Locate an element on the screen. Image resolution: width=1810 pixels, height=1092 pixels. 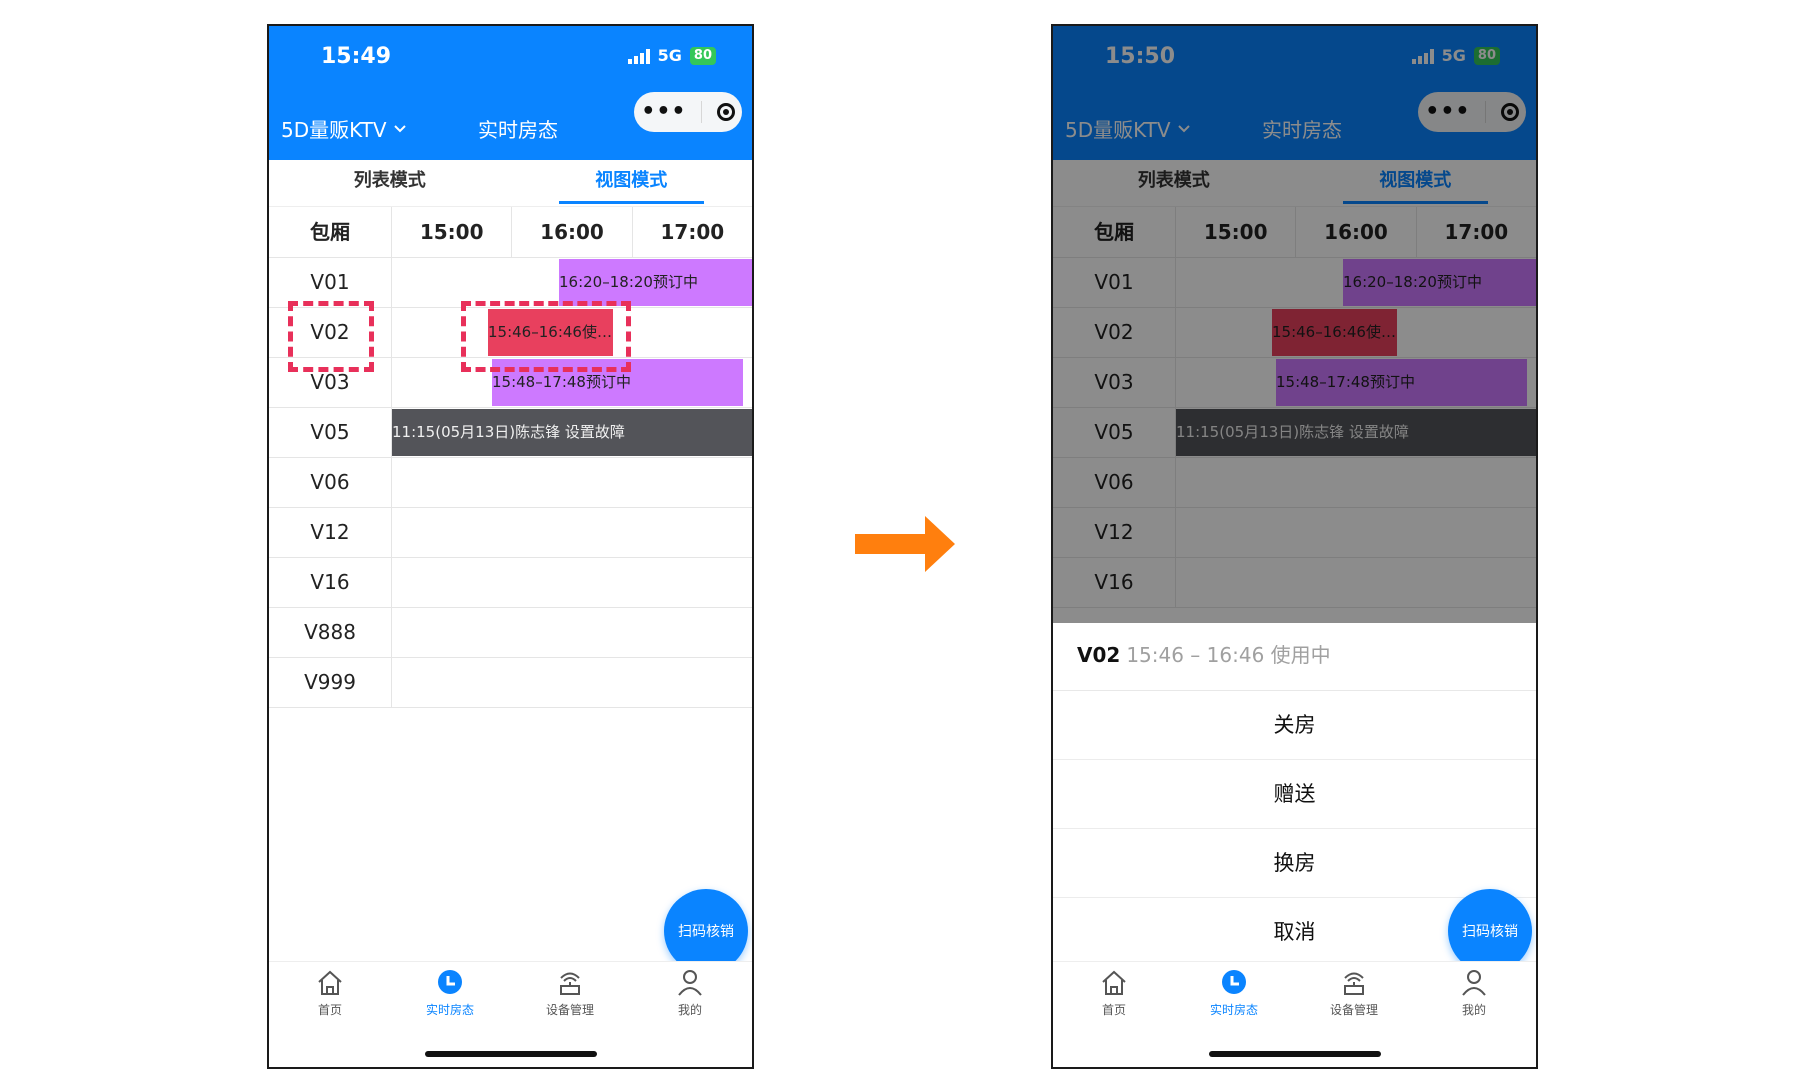
store-selector: 5D量贩KTV is located at coordinates (344, 128).